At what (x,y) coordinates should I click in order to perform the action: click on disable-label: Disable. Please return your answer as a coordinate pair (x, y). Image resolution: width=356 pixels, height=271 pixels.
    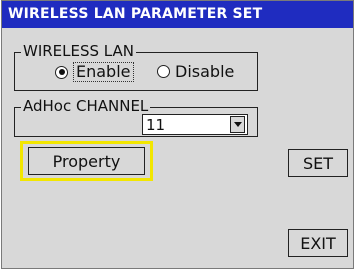
    Looking at the image, I should click on (204, 71).